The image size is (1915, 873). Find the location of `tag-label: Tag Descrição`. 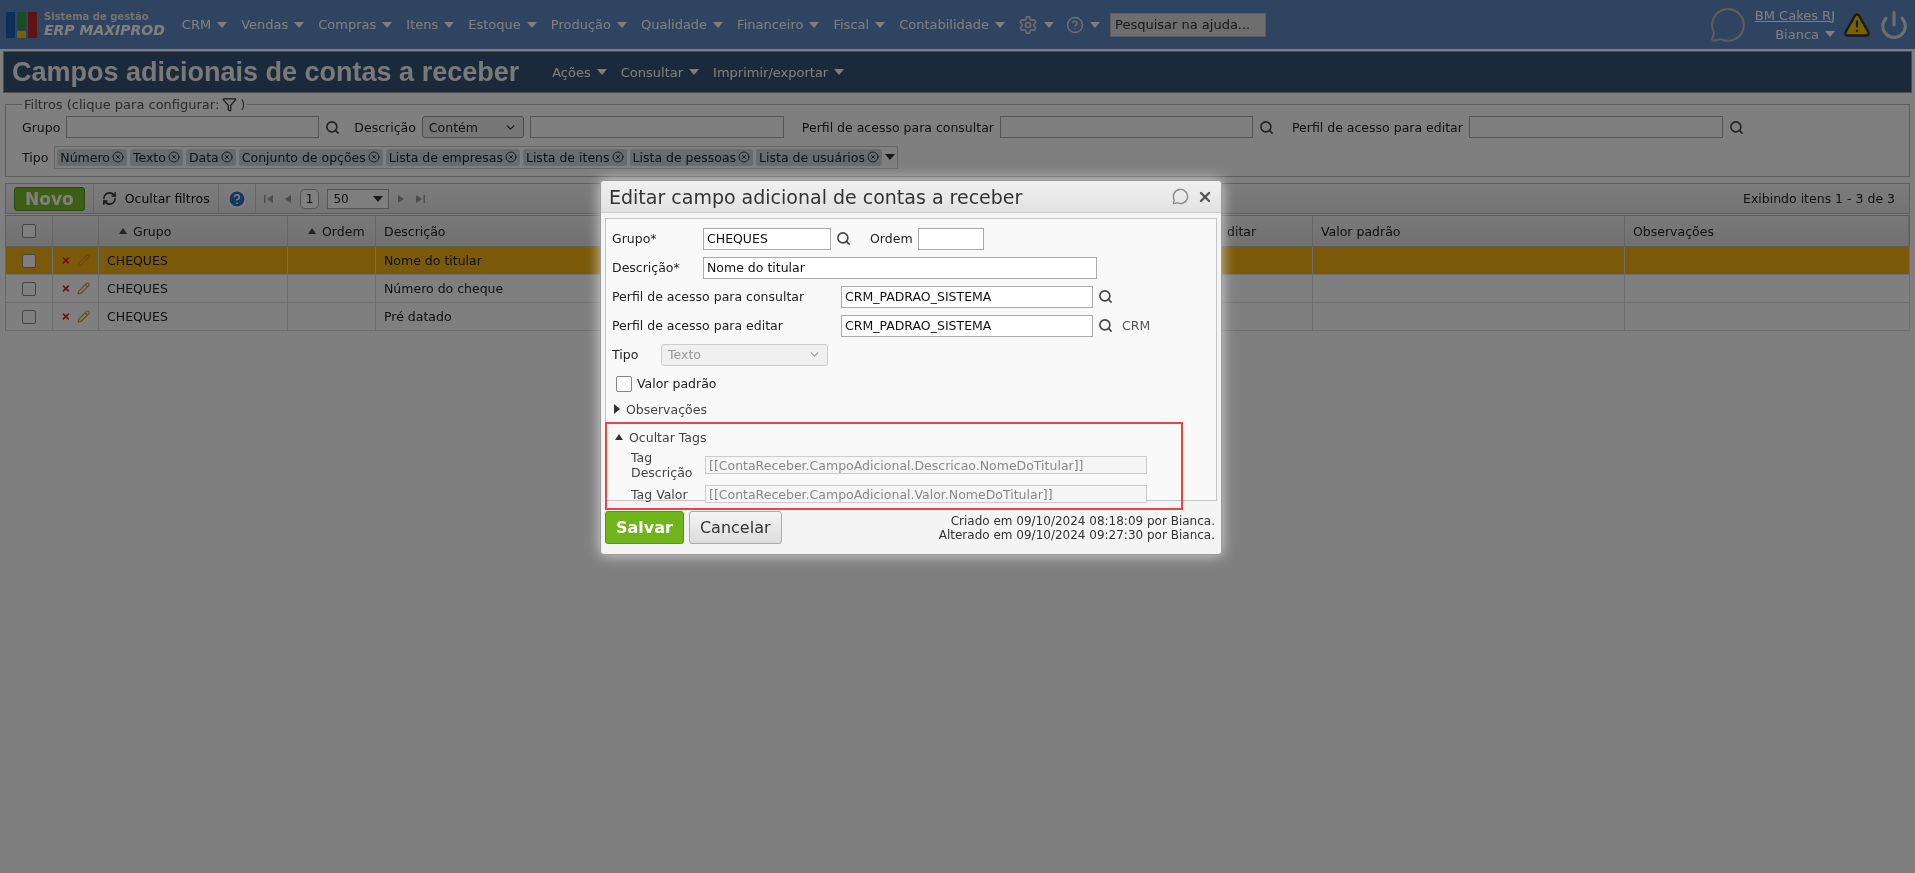

tag-label: Tag Descrição is located at coordinates (662, 465).